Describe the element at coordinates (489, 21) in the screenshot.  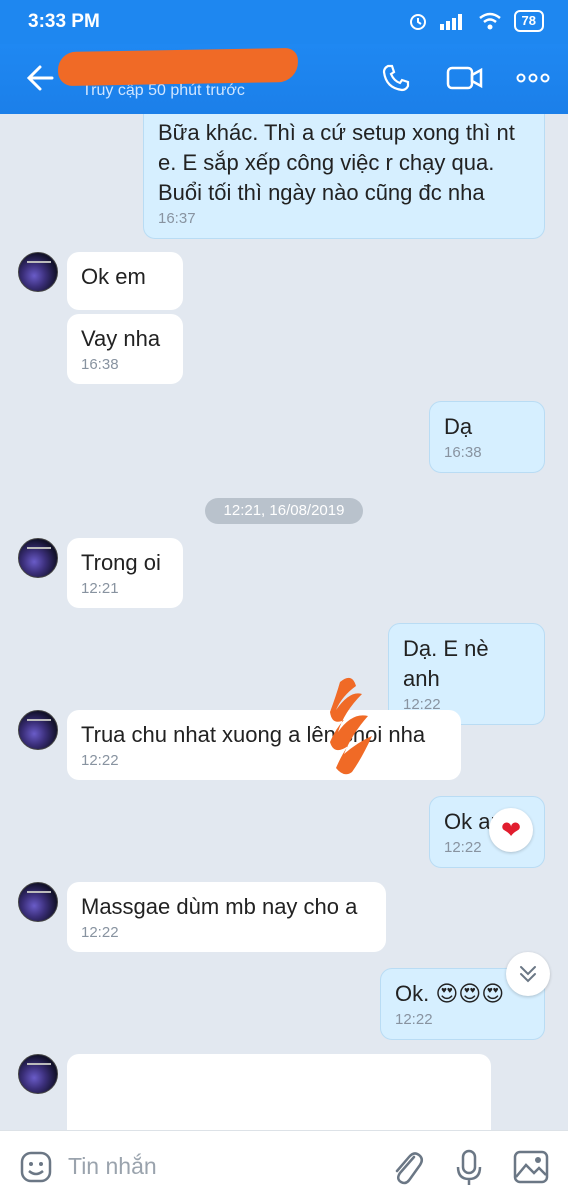
I see `wifi-icon` at that location.